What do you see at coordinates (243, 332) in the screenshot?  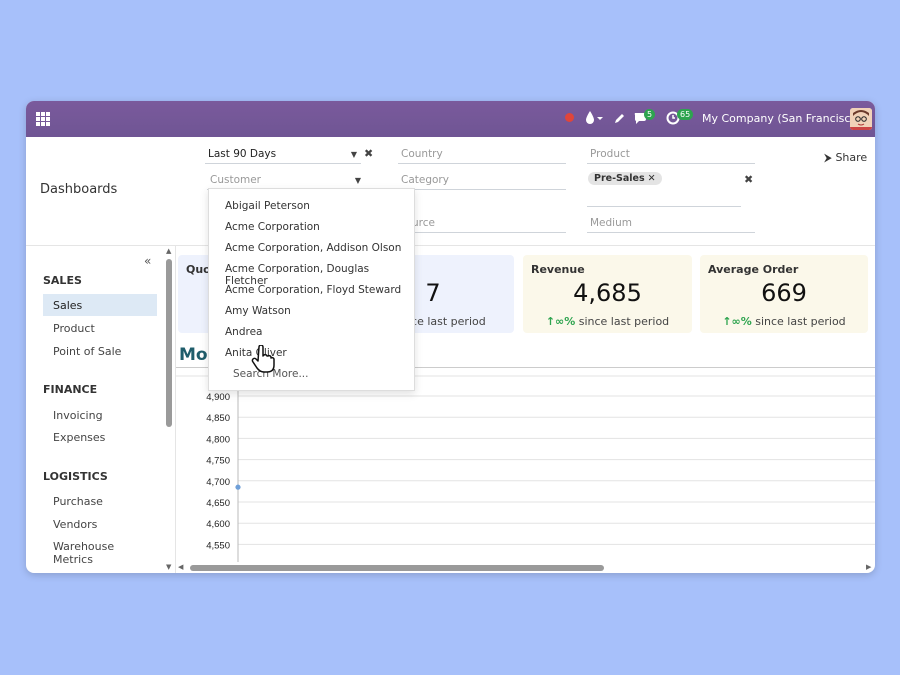 I see `dropdown-option: Andrea` at bounding box center [243, 332].